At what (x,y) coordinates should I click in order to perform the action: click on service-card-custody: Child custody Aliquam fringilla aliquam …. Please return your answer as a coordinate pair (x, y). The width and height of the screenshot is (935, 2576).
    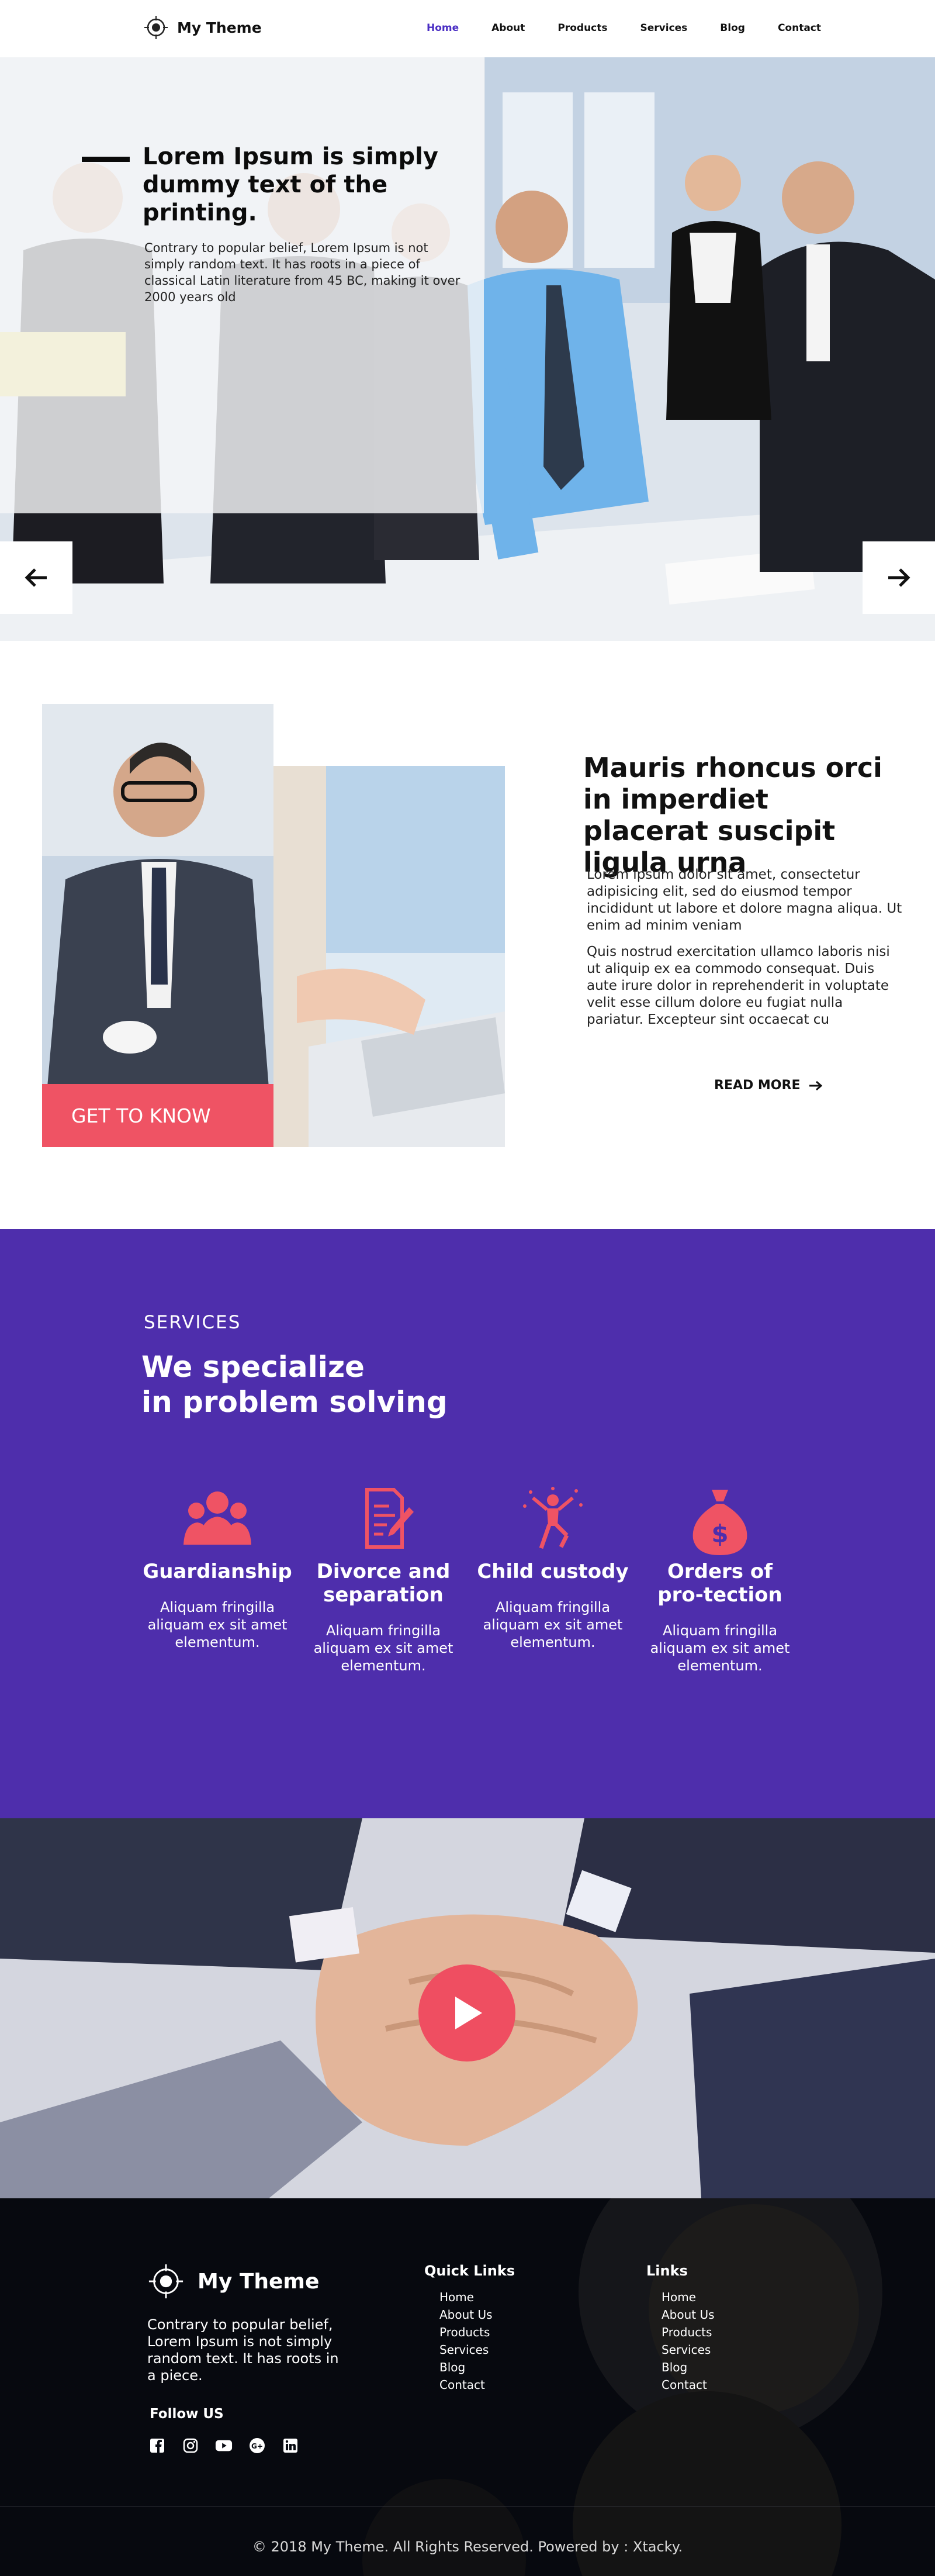
    Looking at the image, I should click on (553, 1569).